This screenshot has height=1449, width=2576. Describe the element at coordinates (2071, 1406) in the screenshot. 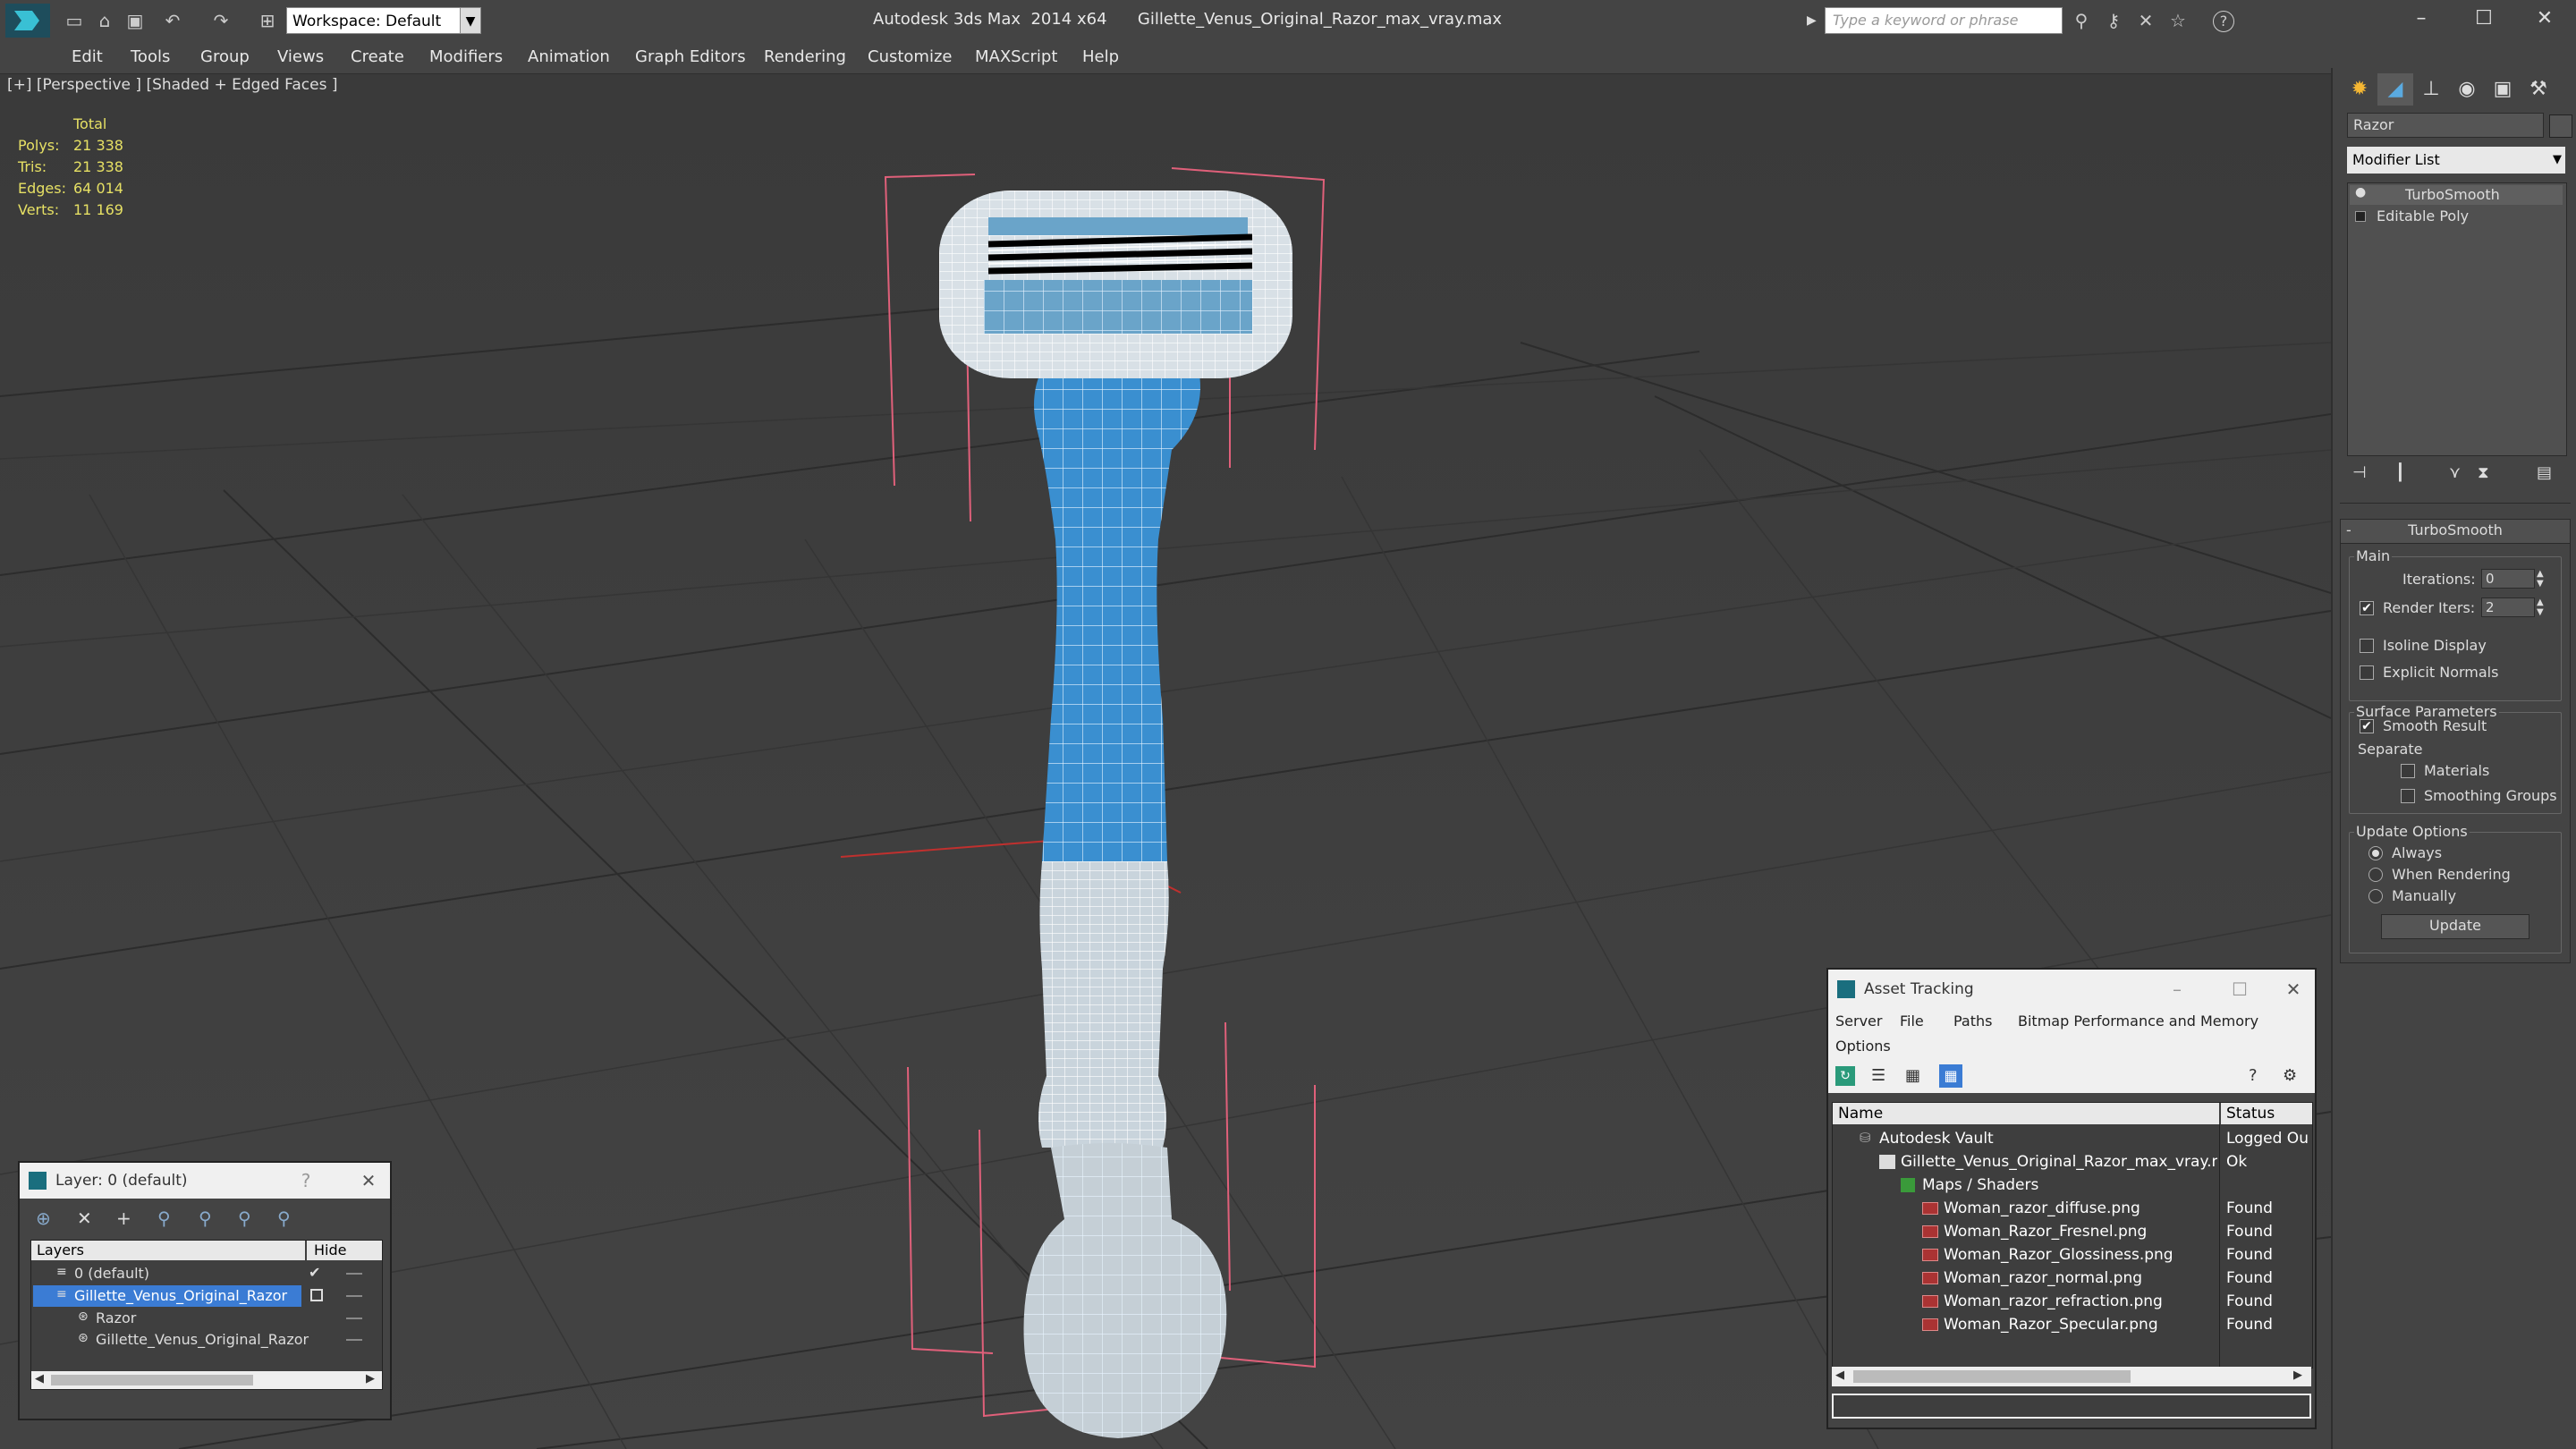

I see `asset-path-field` at that location.